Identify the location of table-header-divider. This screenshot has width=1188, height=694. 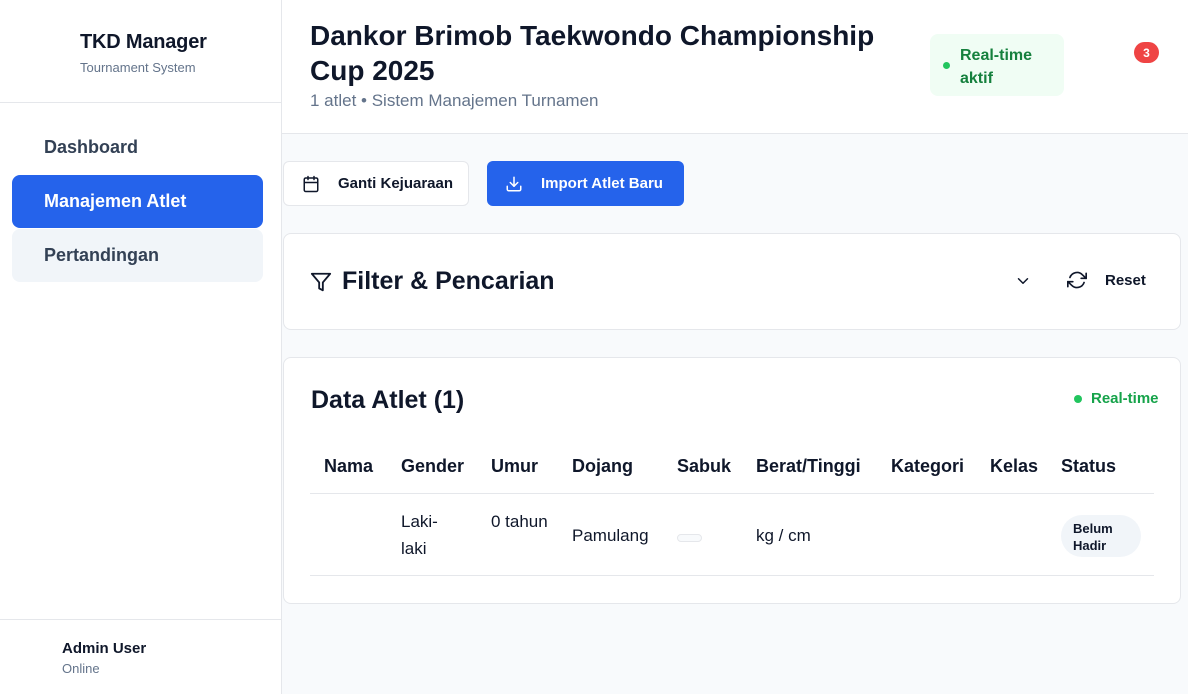
(732, 493).